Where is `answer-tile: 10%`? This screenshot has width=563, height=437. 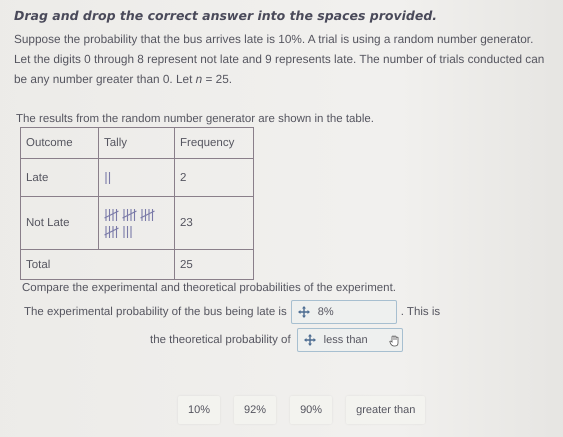 answer-tile: 10% is located at coordinates (199, 410).